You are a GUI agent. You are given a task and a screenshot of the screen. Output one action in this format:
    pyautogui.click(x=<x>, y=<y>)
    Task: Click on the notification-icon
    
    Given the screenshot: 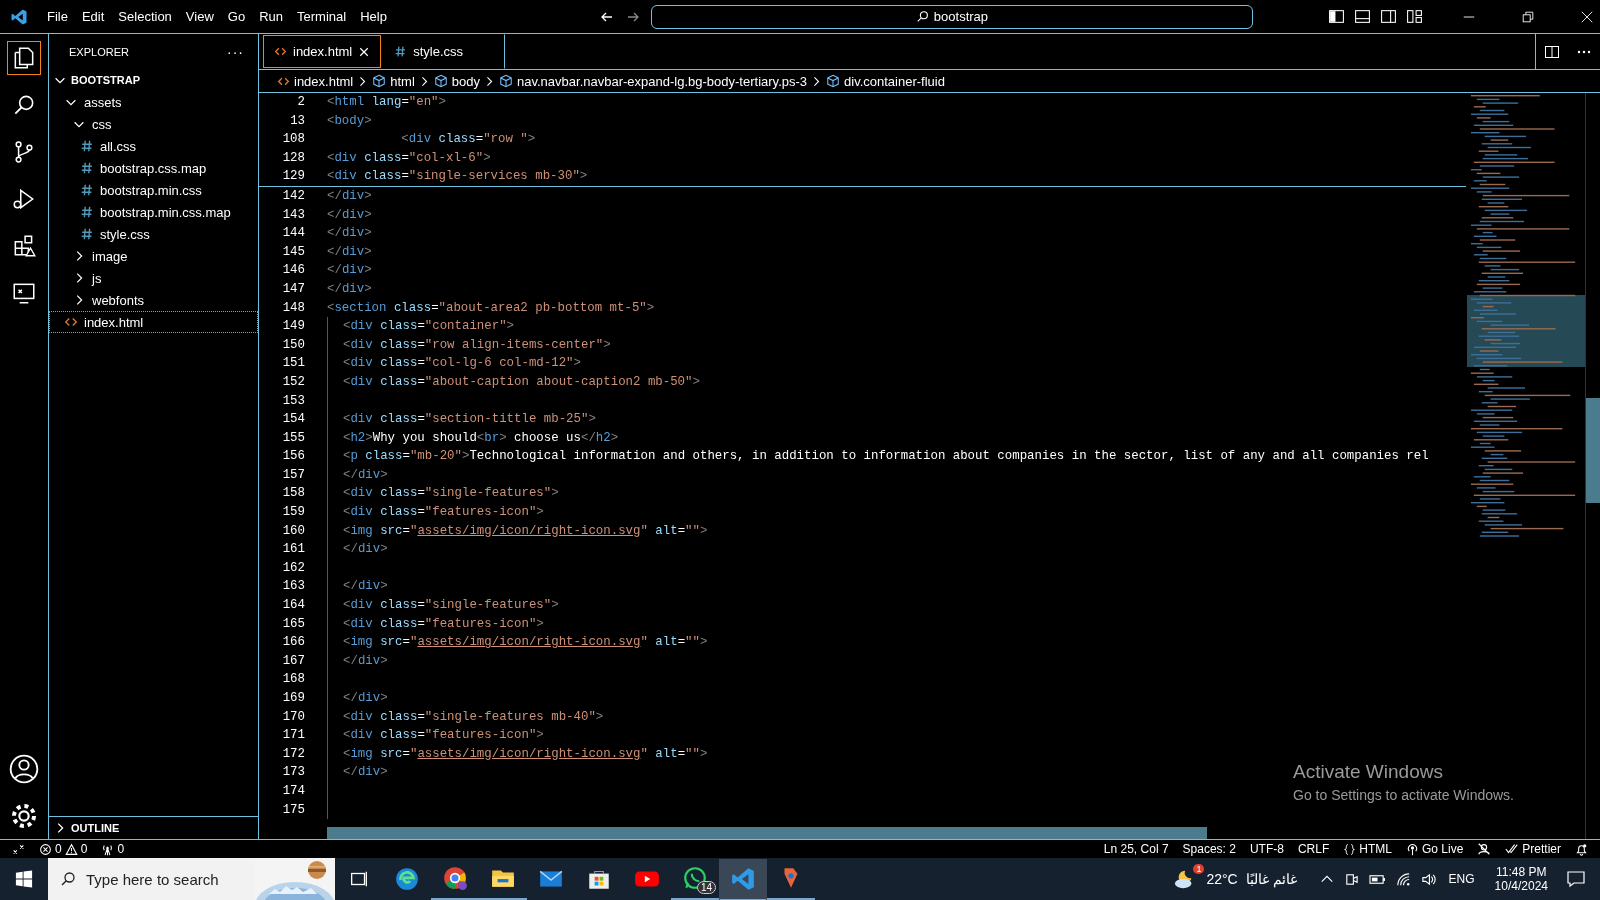 What is the action you would take?
    pyautogui.click(x=1576, y=879)
    